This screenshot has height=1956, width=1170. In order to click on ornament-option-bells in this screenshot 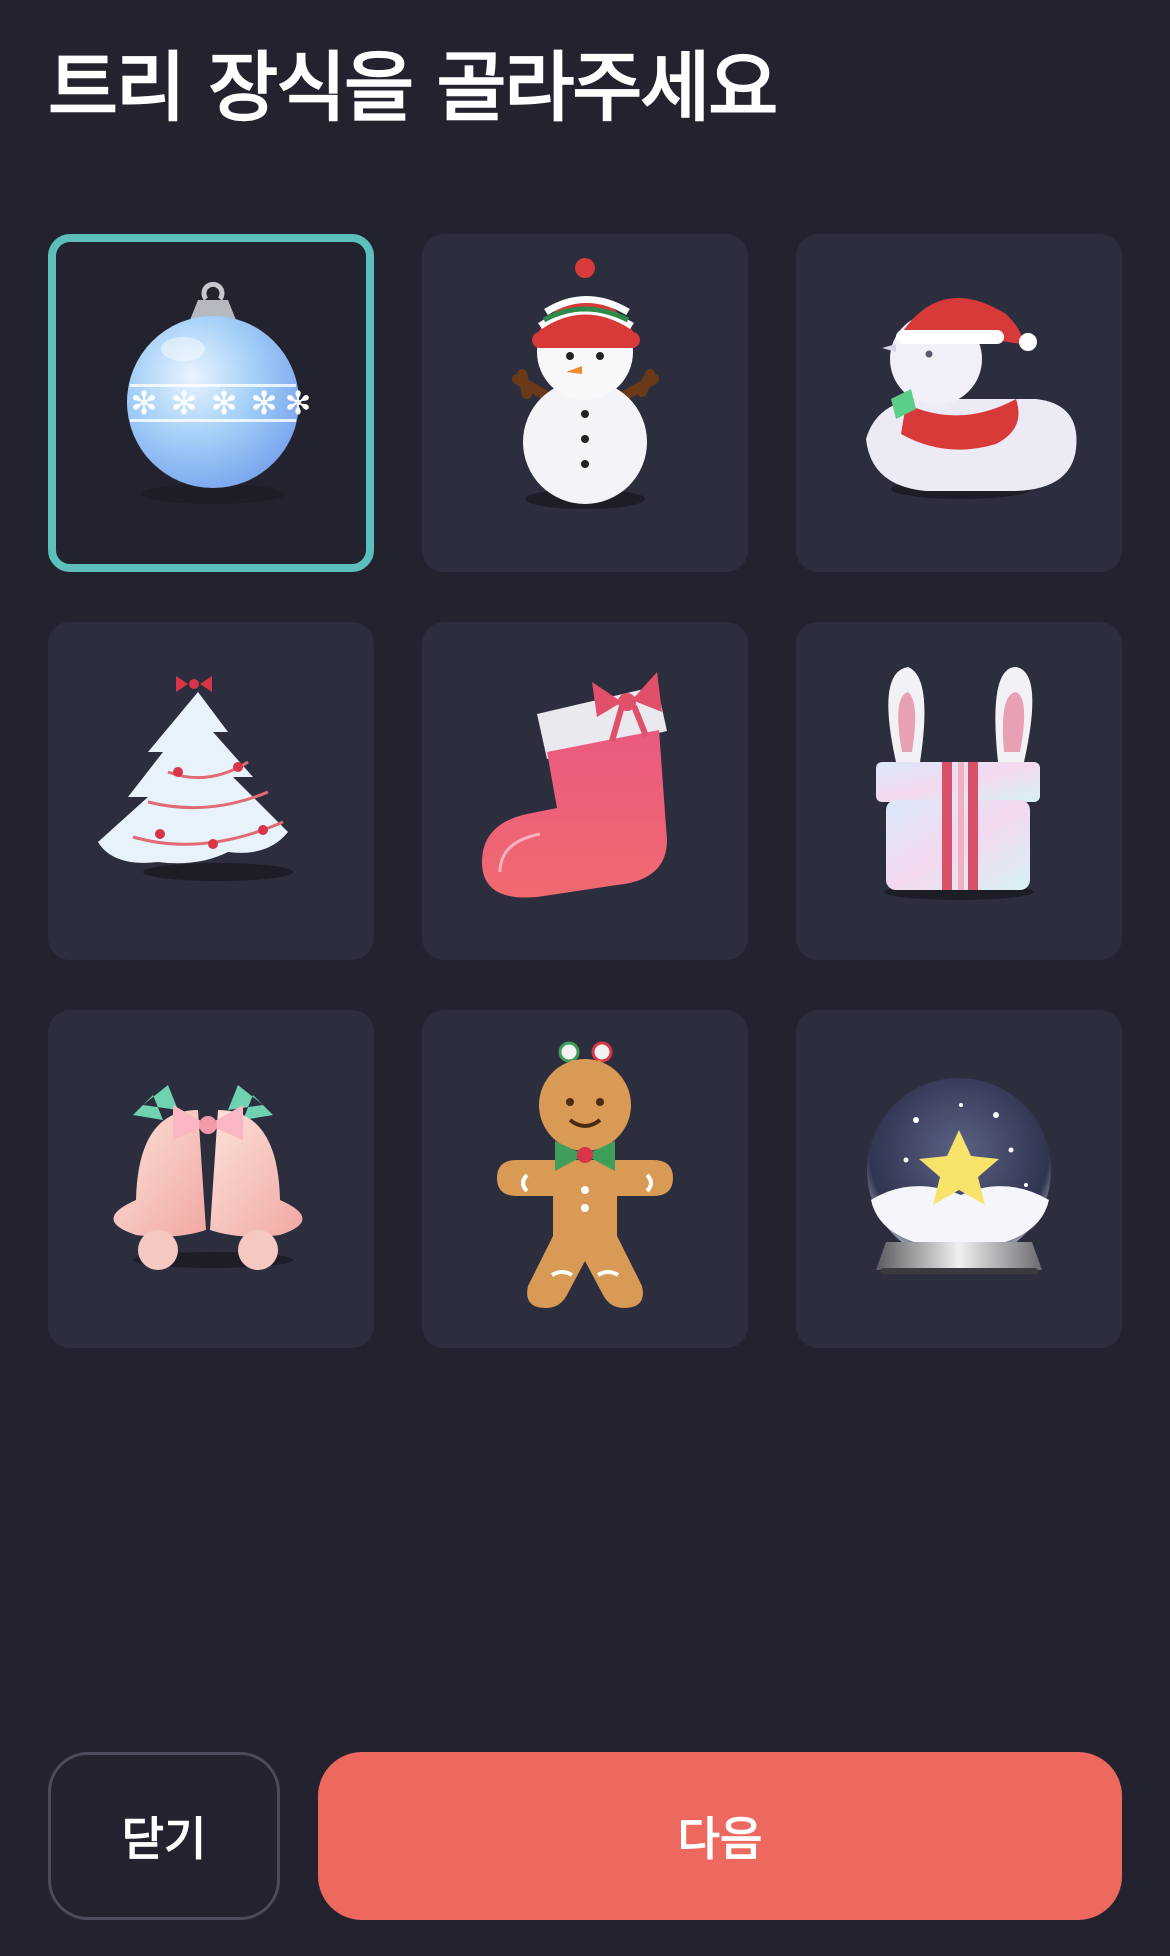, I will do `click(211, 1179)`.